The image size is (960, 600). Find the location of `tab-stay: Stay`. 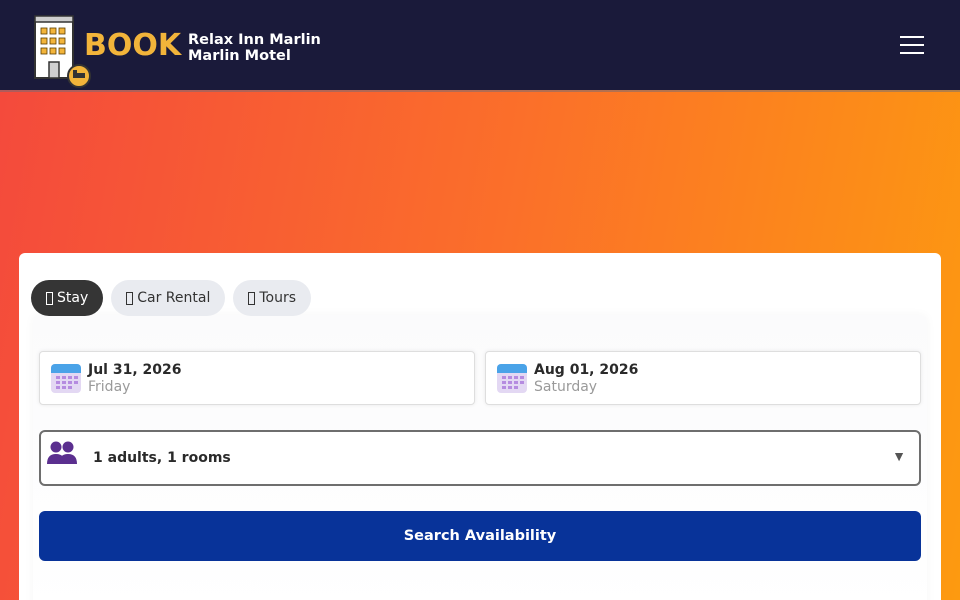

tab-stay: Stay is located at coordinates (67, 298).